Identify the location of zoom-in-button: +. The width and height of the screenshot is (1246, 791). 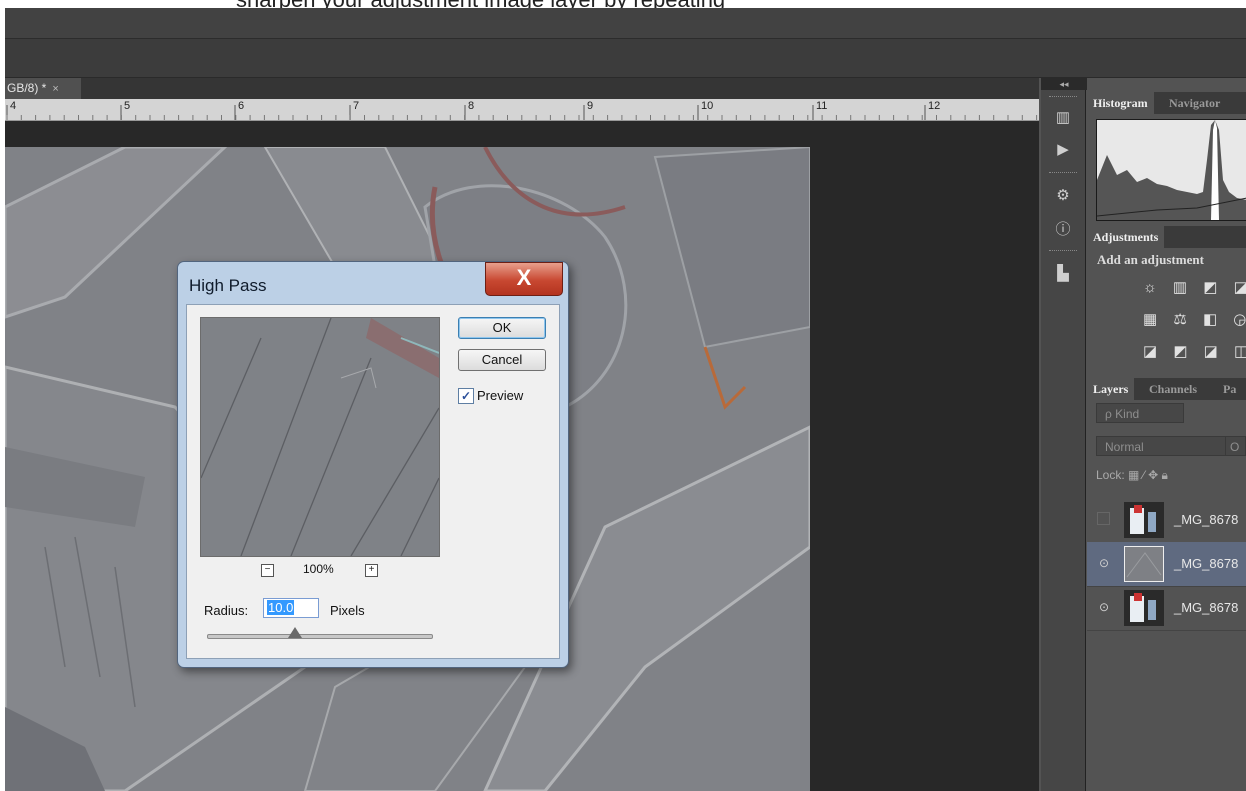
(371, 570).